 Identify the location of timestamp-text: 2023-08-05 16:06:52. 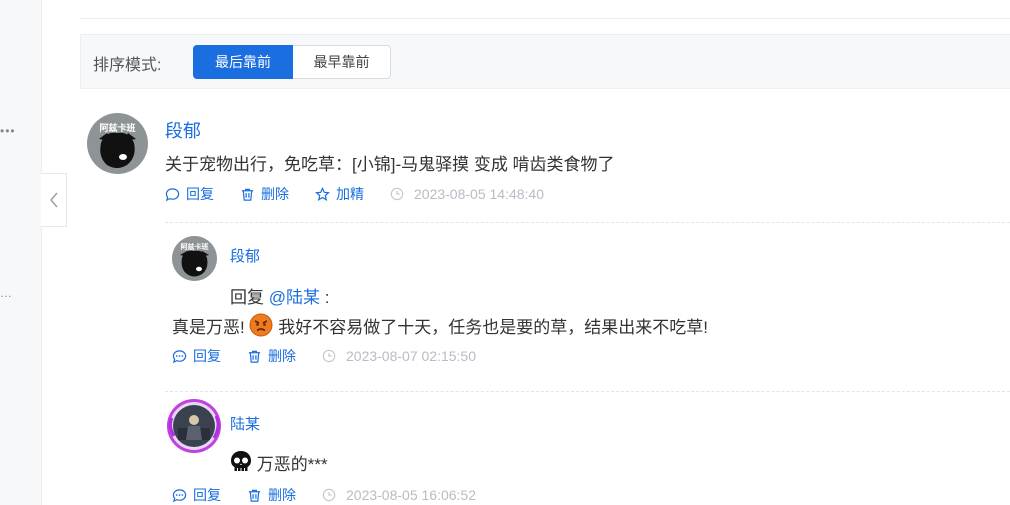
(411, 495).